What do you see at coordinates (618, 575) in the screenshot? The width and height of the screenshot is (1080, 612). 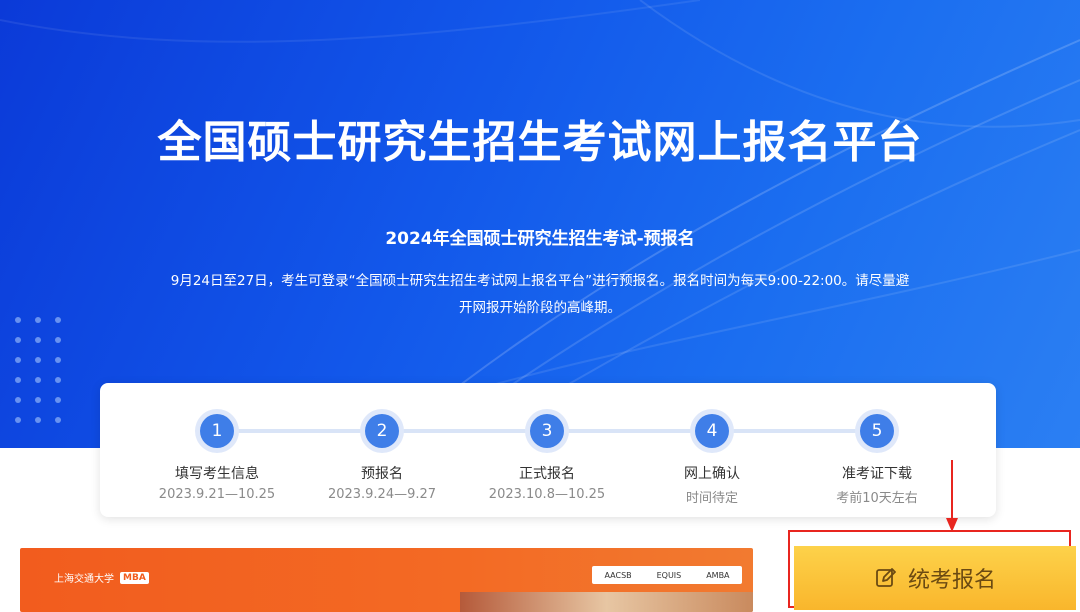 I see `accreditation-aacsb: AACSB` at bounding box center [618, 575].